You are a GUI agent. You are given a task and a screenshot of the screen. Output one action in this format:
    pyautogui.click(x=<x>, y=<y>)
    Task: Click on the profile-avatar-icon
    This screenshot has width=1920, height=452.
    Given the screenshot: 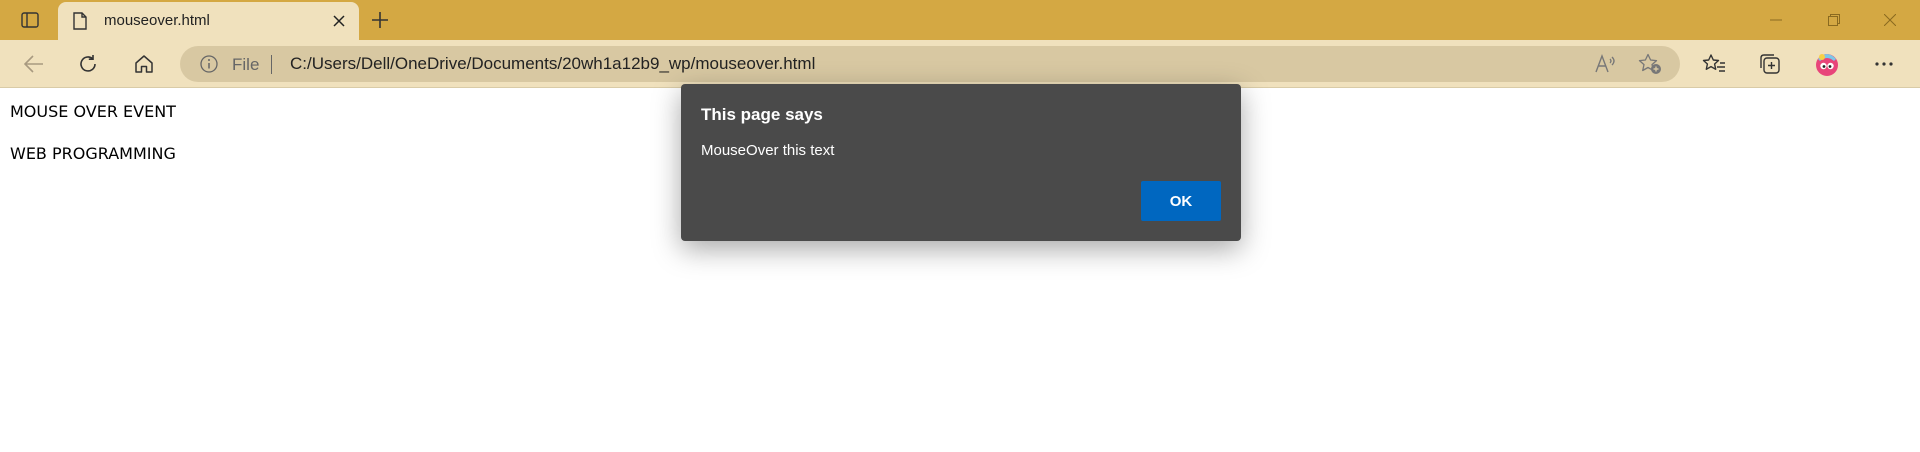 What is the action you would take?
    pyautogui.click(x=1827, y=65)
    